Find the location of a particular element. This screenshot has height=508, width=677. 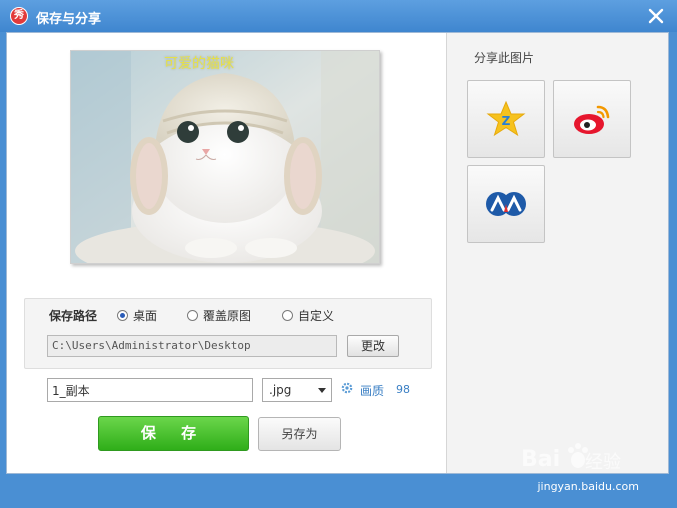

window-title: 保存与分享 is located at coordinates (69, 19).